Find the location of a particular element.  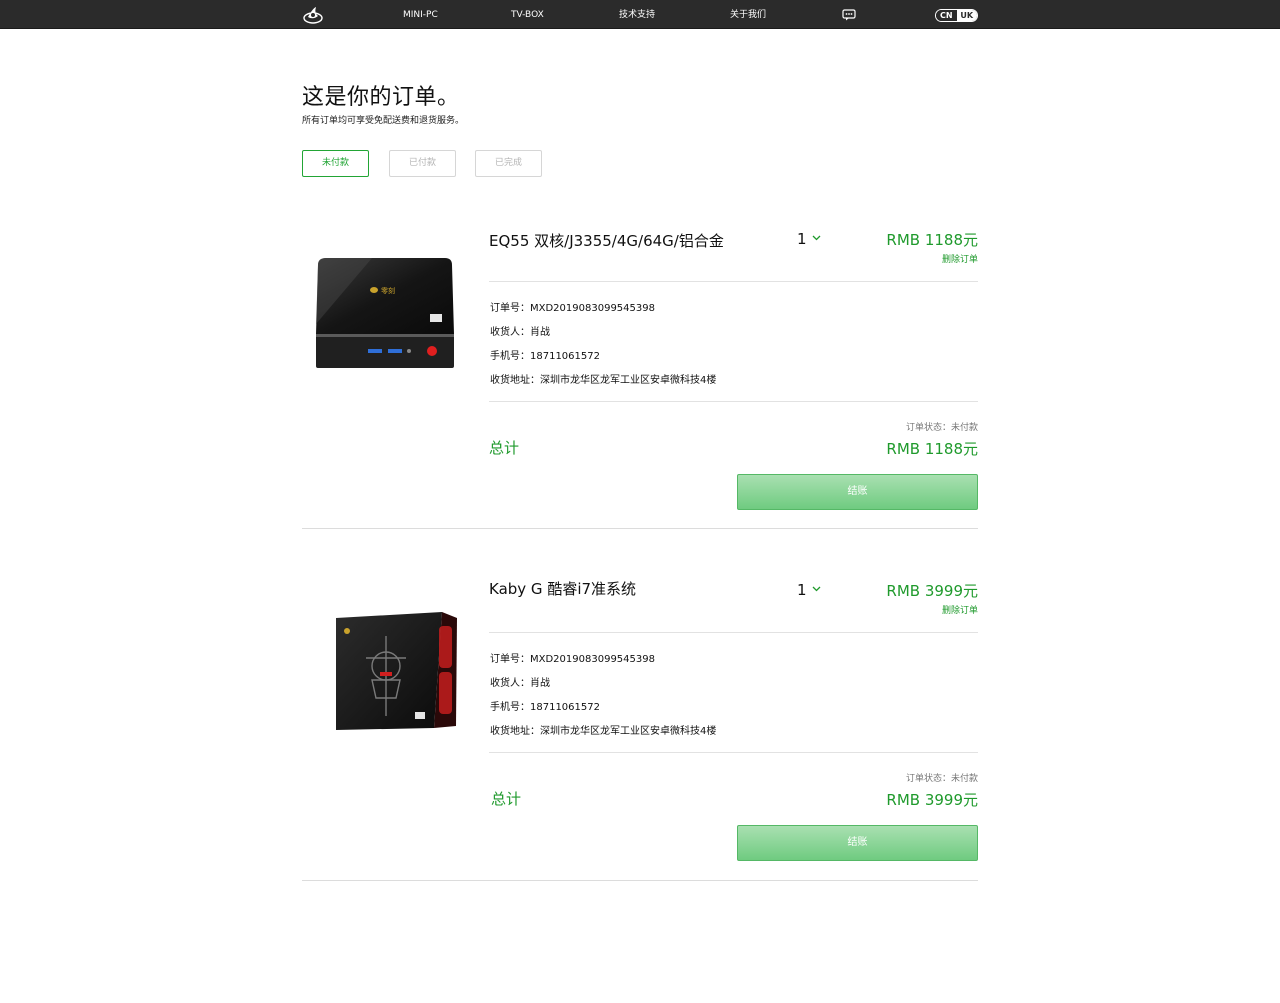

brand-logo-icon is located at coordinates (313, 15).